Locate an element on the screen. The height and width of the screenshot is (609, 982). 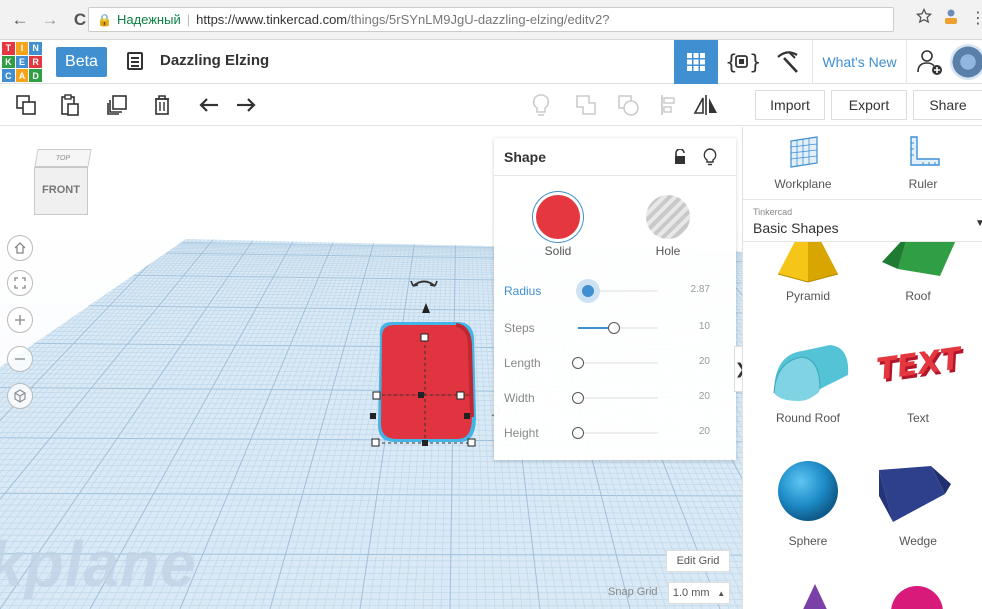
undo-button is located at coordinates (209, 105).